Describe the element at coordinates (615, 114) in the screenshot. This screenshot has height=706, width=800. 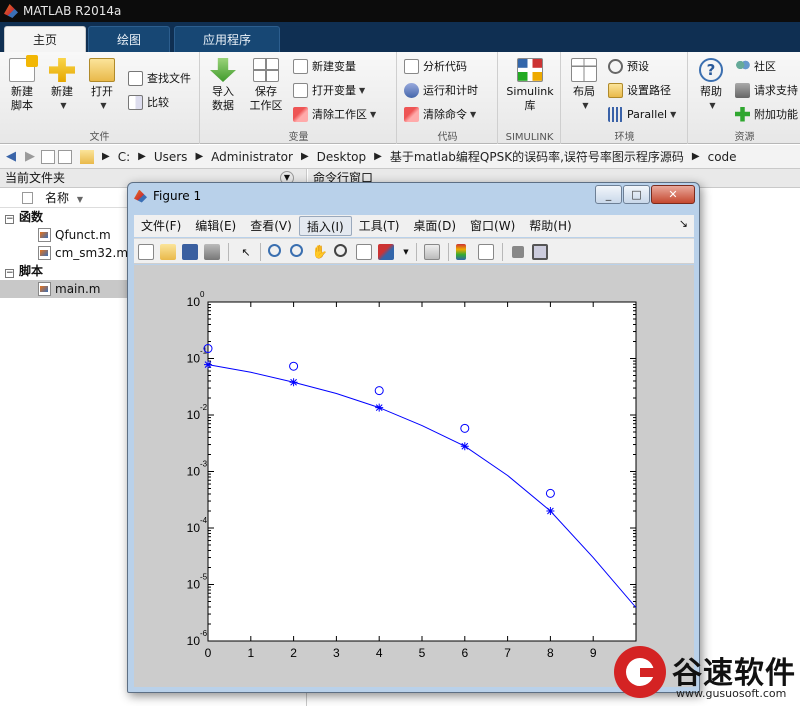
I see `parallel-icon` at that location.